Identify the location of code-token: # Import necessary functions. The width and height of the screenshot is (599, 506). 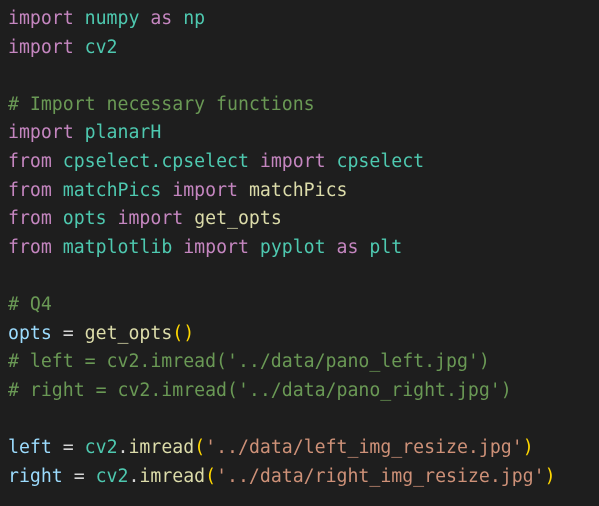
(161, 104).